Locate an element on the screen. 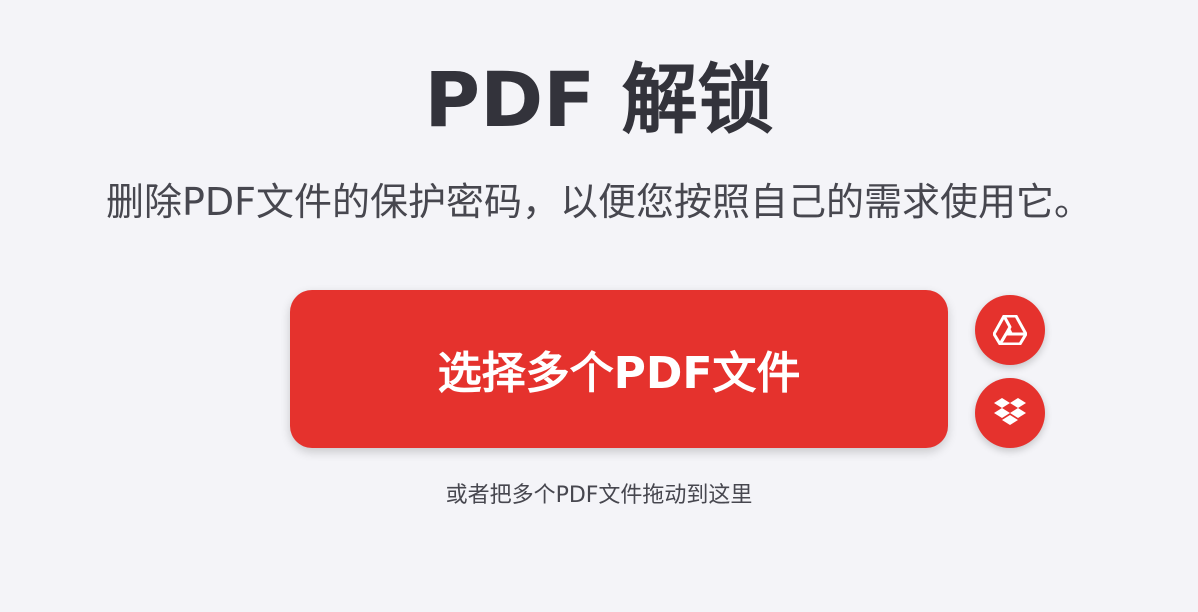  drop-hint: 或者把多个PDF文件拖动到这里 is located at coordinates (599, 495).